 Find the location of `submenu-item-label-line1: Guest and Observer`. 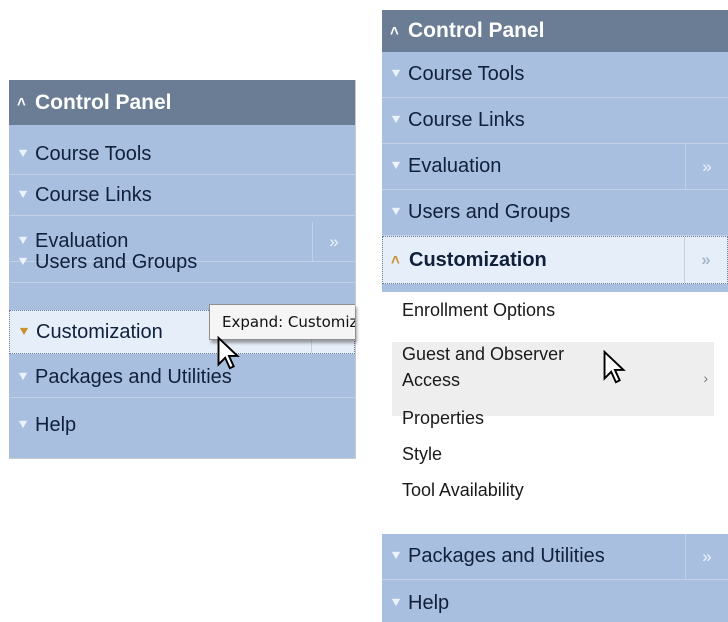

submenu-item-label-line1: Guest and Observer is located at coordinates (483, 354).